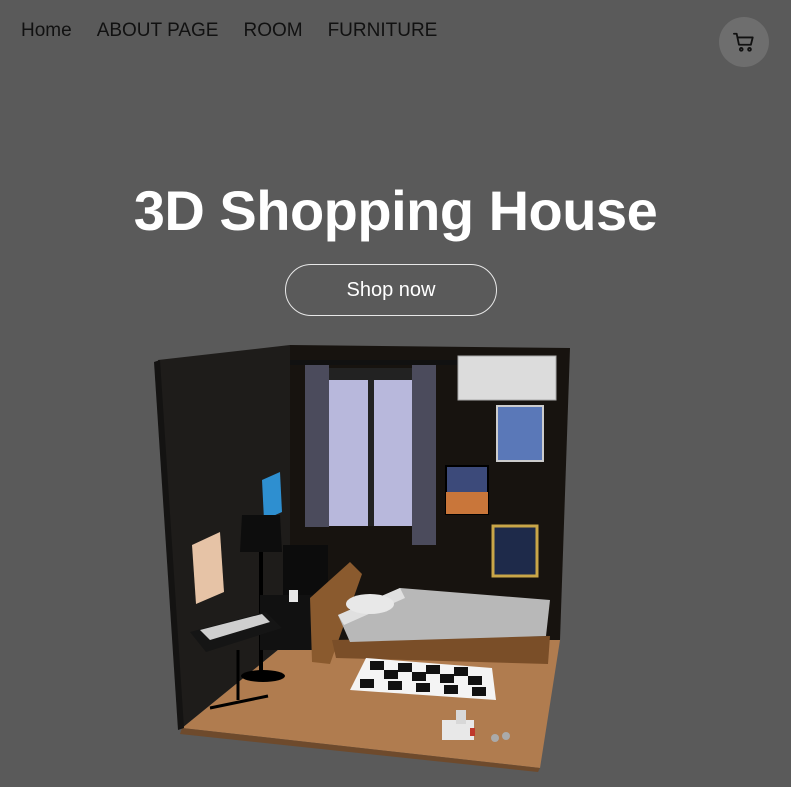  Describe the element at coordinates (317, 446) in the screenshot. I see `curtain-left` at that location.